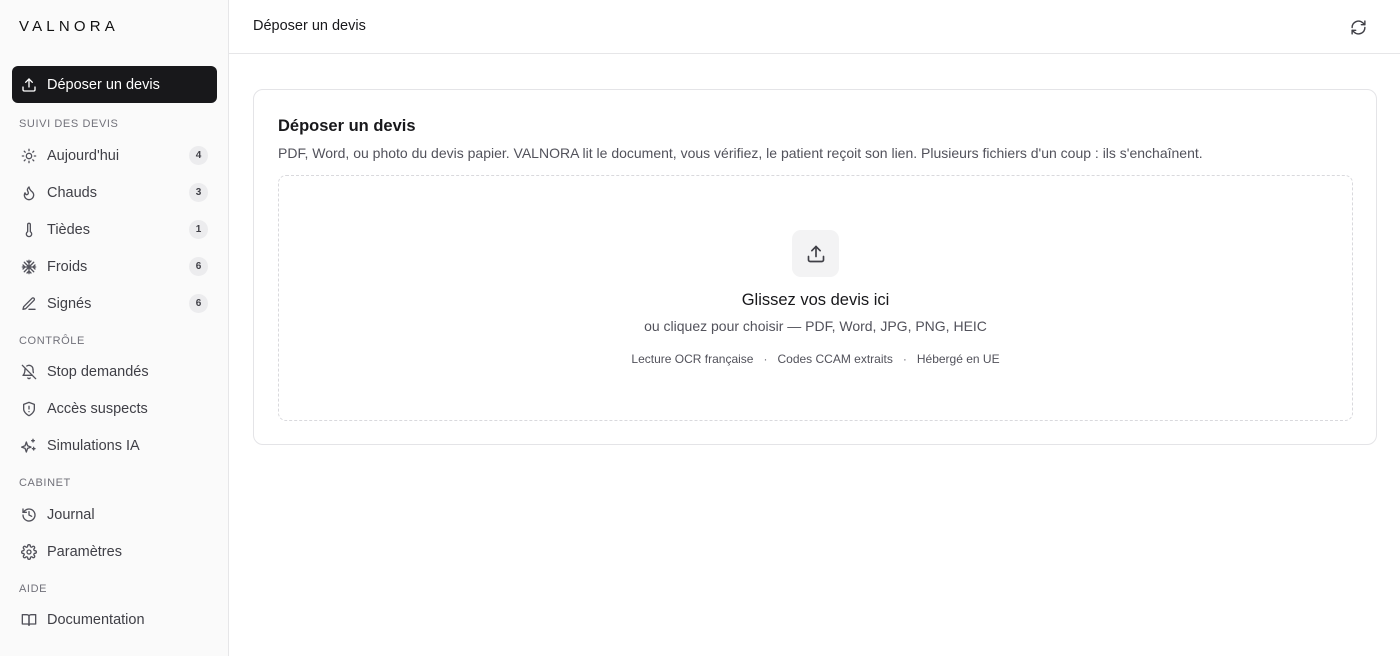 The height and width of the screenshot is (656, 1400). What do you see at coordinates (84, 551) in the screenshot?
I see `sidebar-item-label: Paramètres` at bounding box center [84, 551].